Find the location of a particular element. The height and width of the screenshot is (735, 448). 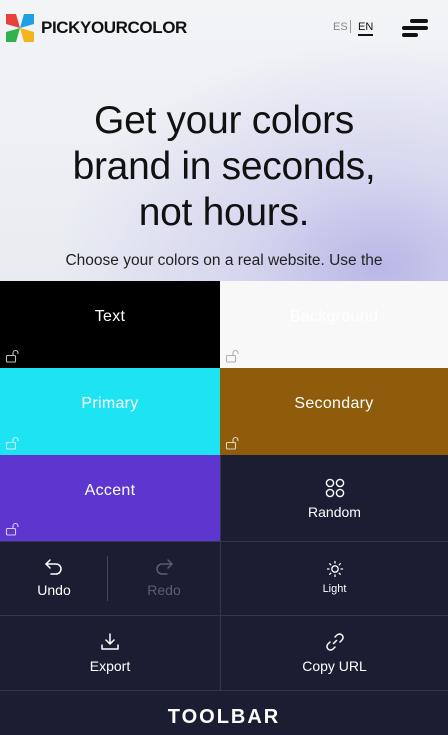

sun-icon is located at coordinates (334, 569).